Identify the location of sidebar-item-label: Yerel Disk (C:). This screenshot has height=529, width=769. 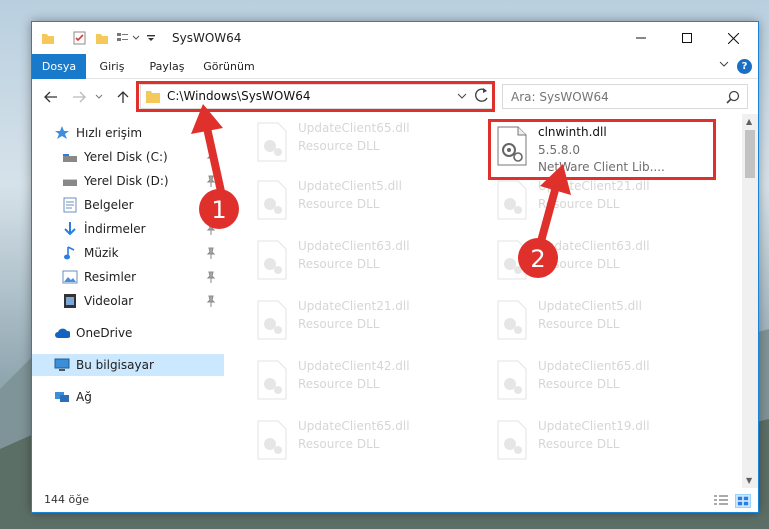
(126, 157).